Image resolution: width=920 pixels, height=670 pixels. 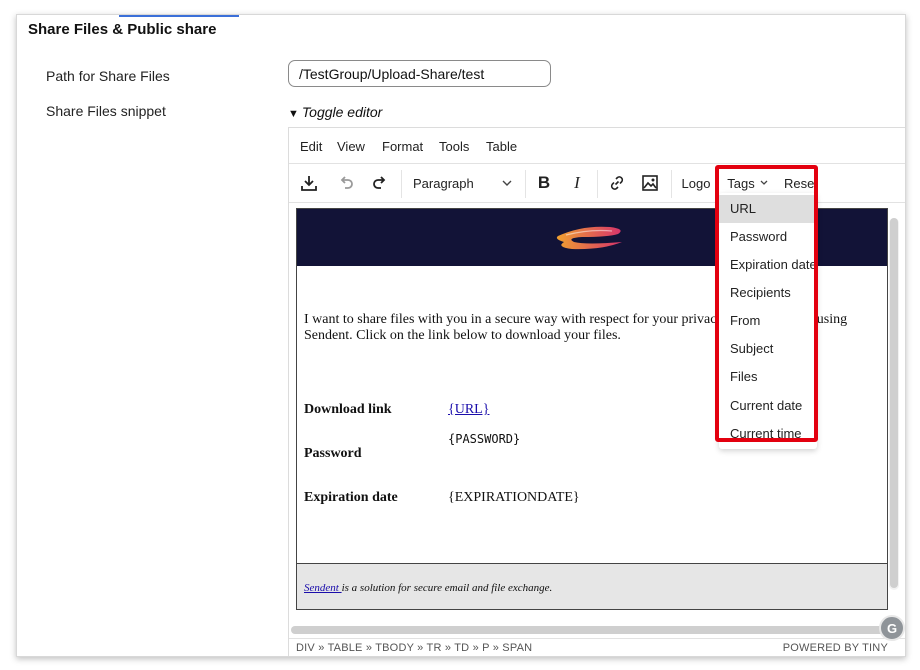 What do you see at coordinates (892, 628) in the screenshot?
I see `grammarly-icon: G` at bounding box center [892, 628].